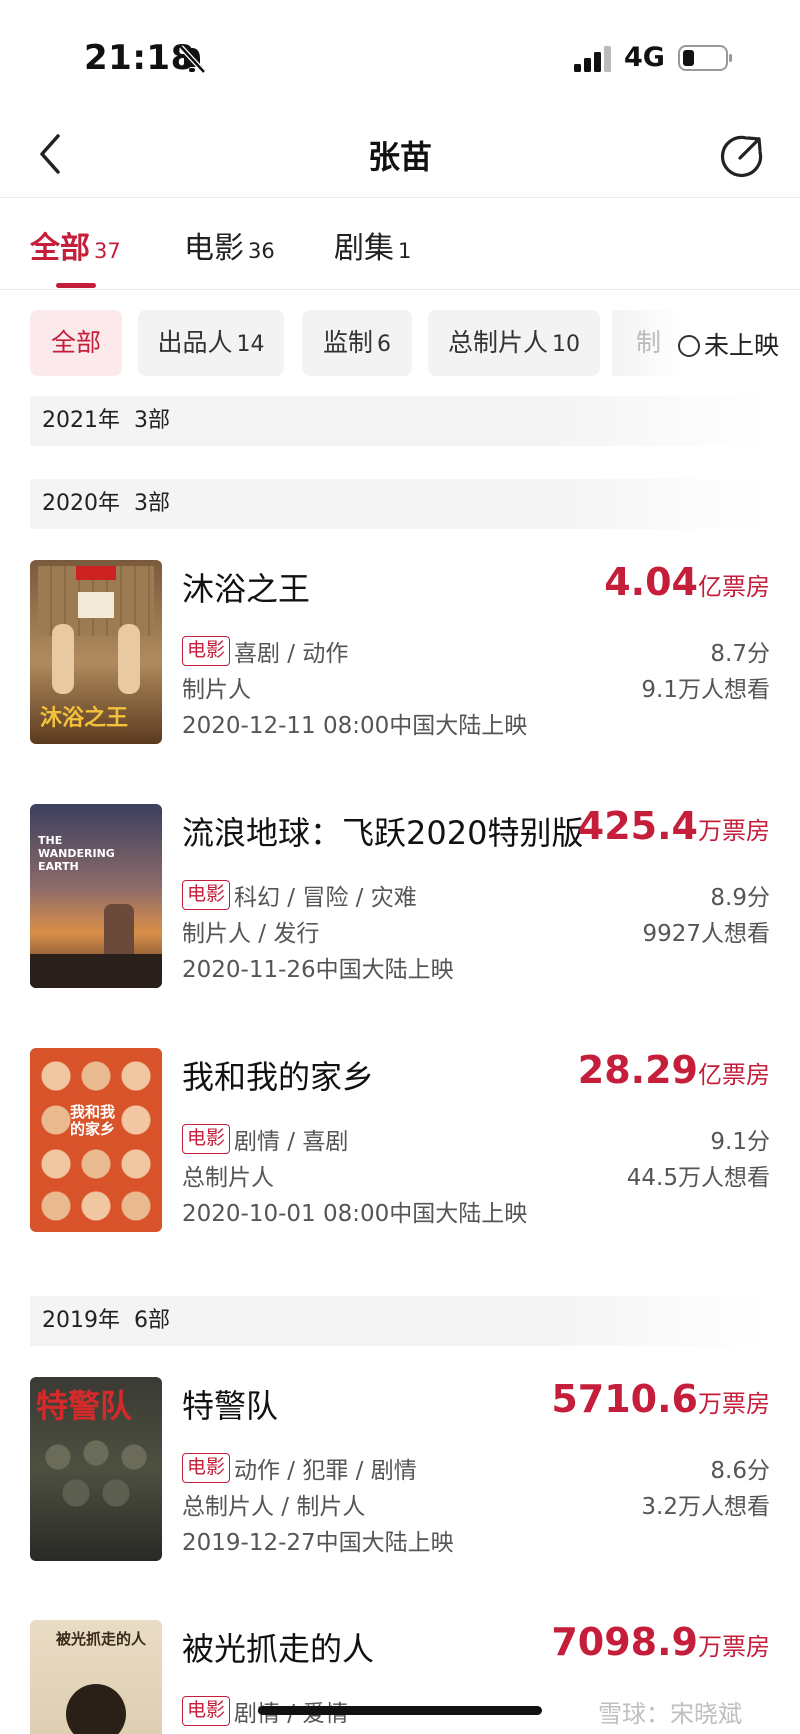  What do you see at coordinates (318, 1543) in the screenshot?
I see `movie-release-date: 2019-12-27中国大陆上映` at bounding box center [318, 1543].